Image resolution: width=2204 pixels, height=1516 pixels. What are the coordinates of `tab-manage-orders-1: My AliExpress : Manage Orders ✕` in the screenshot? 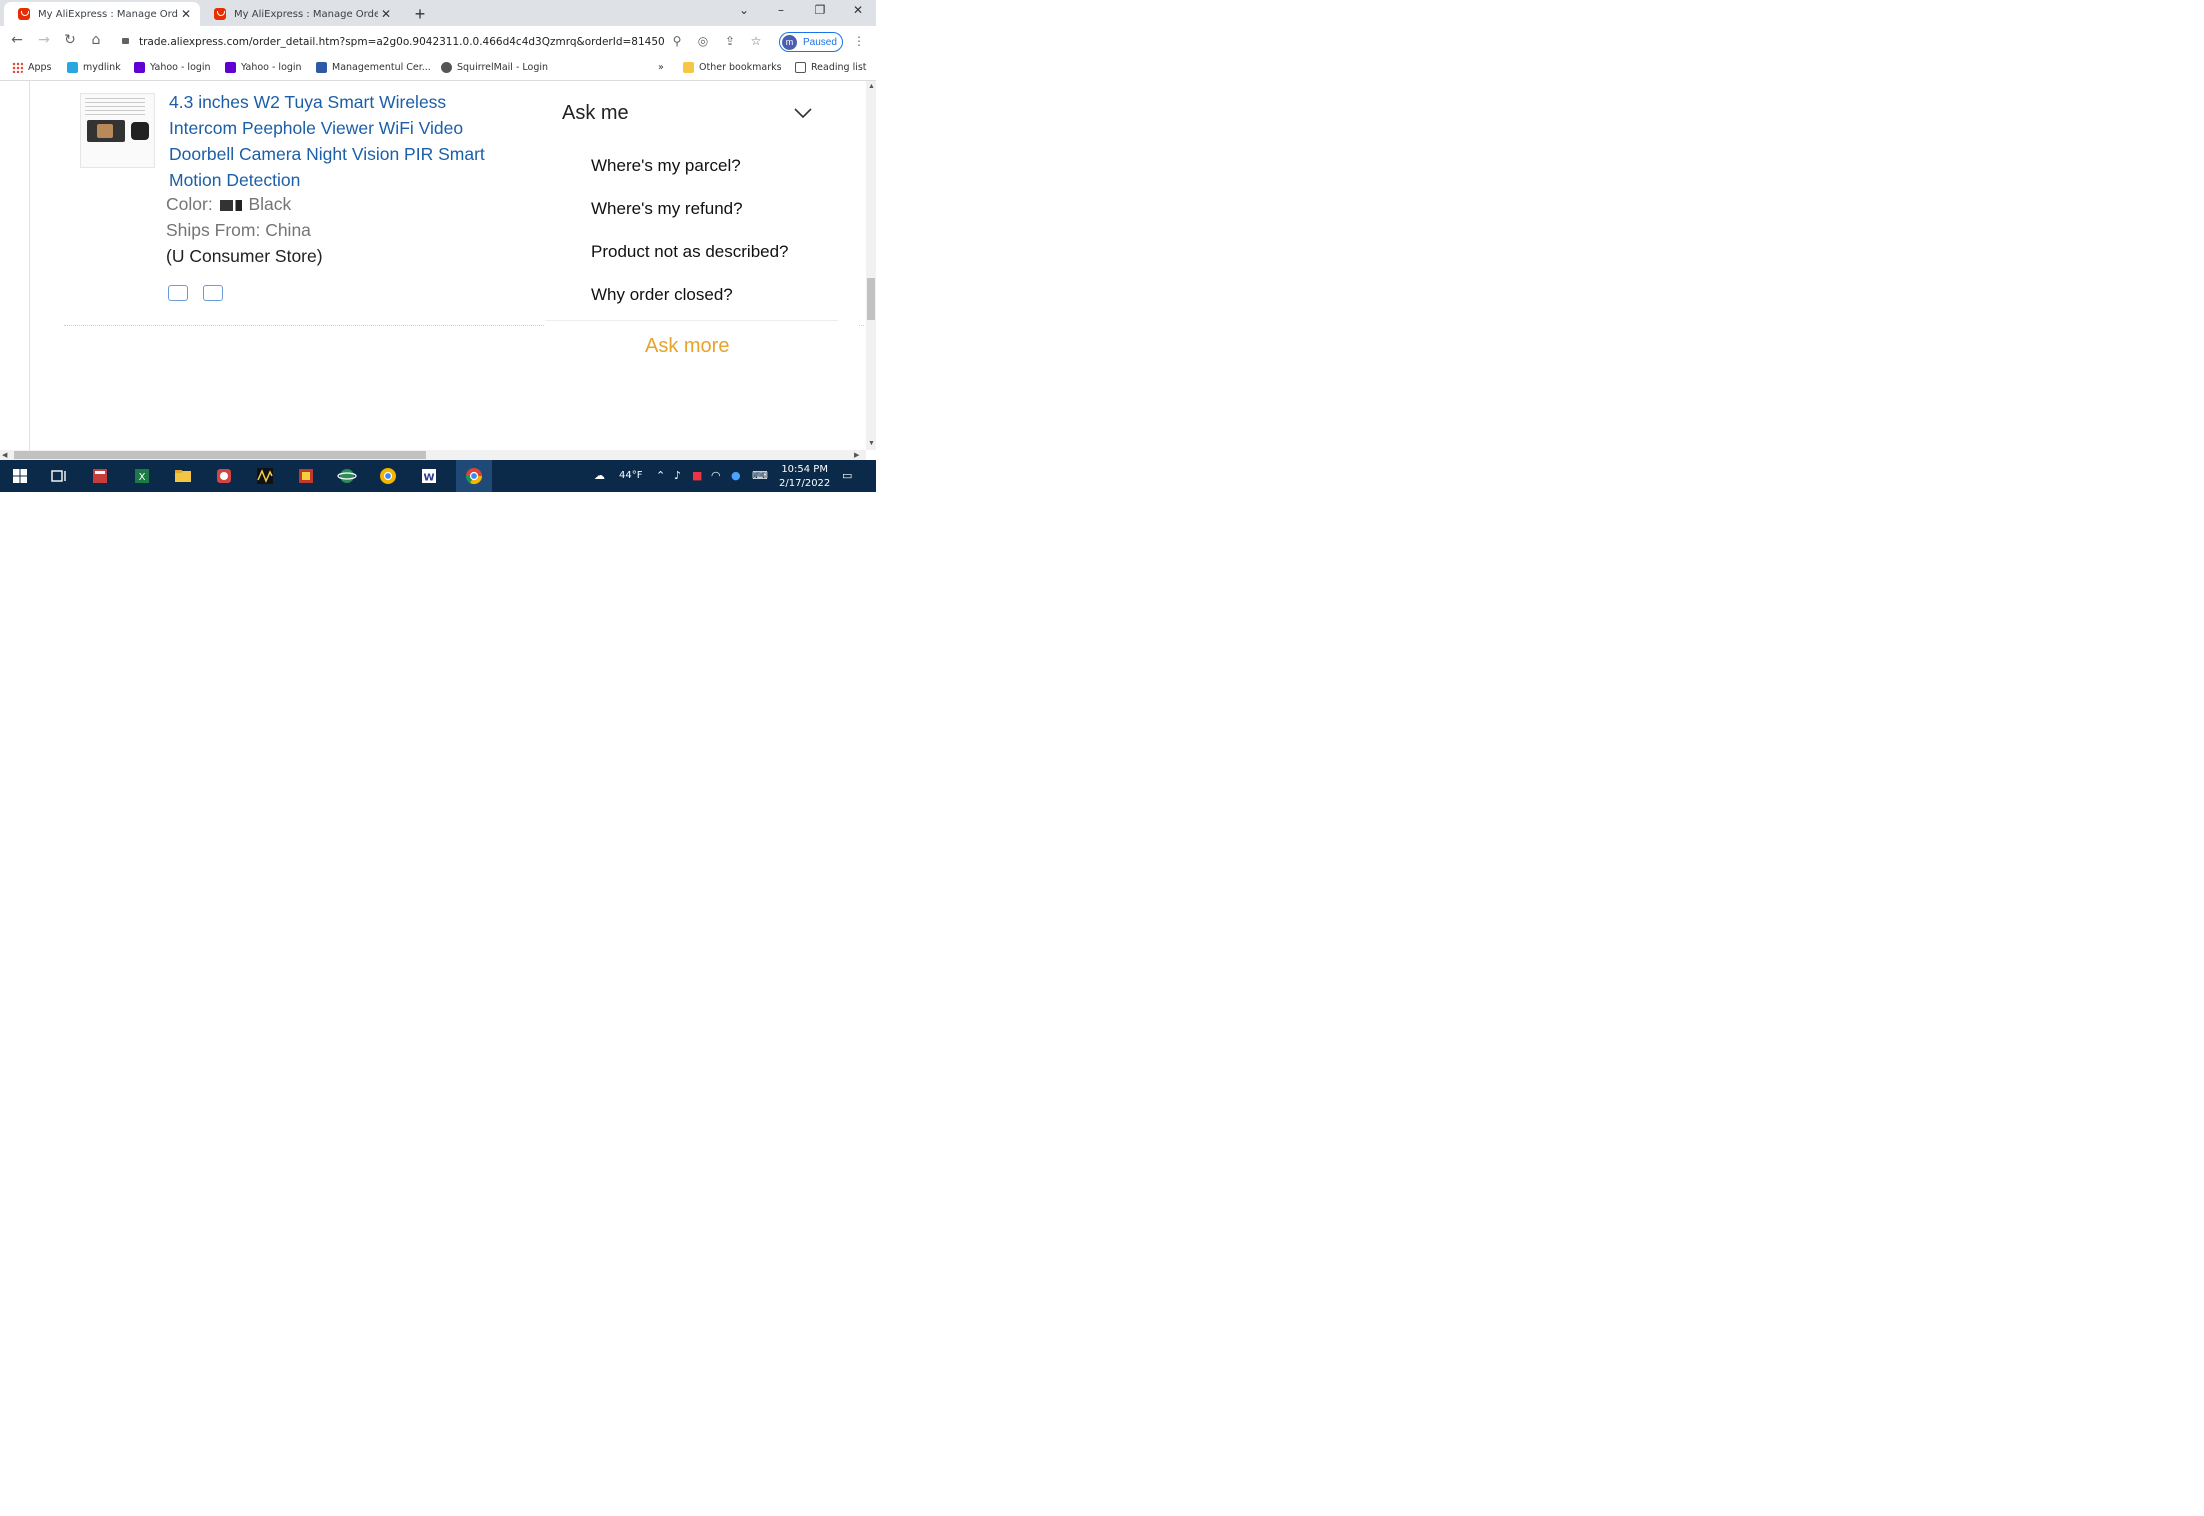 It's located at (102, 14).